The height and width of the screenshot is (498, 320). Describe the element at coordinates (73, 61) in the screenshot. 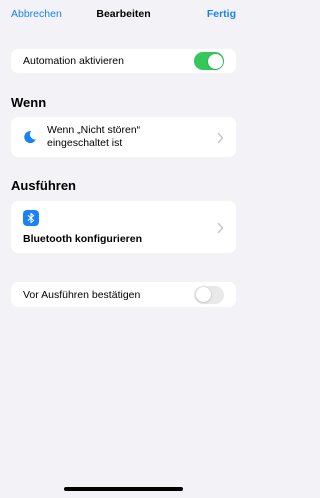

I see `automation-toggle-label: Automation aktivieren` at that location.